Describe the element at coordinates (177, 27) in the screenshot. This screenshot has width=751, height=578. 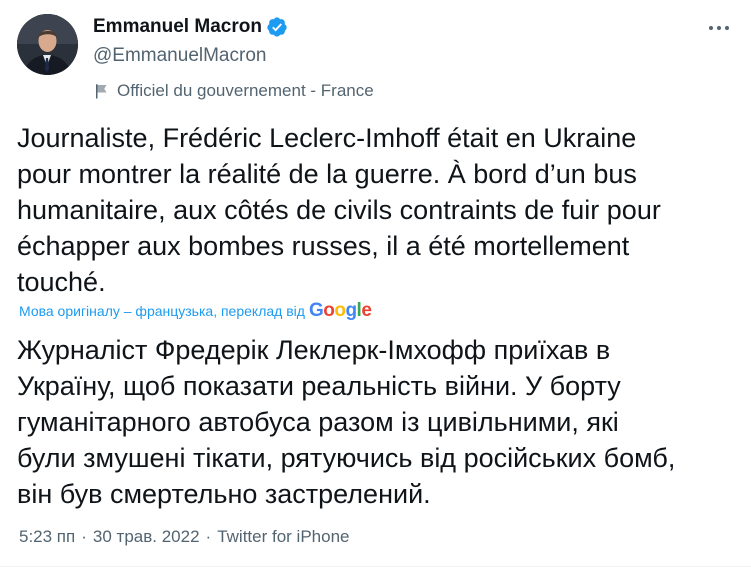
I see `author-name: Emmanuel Macron` at that location.